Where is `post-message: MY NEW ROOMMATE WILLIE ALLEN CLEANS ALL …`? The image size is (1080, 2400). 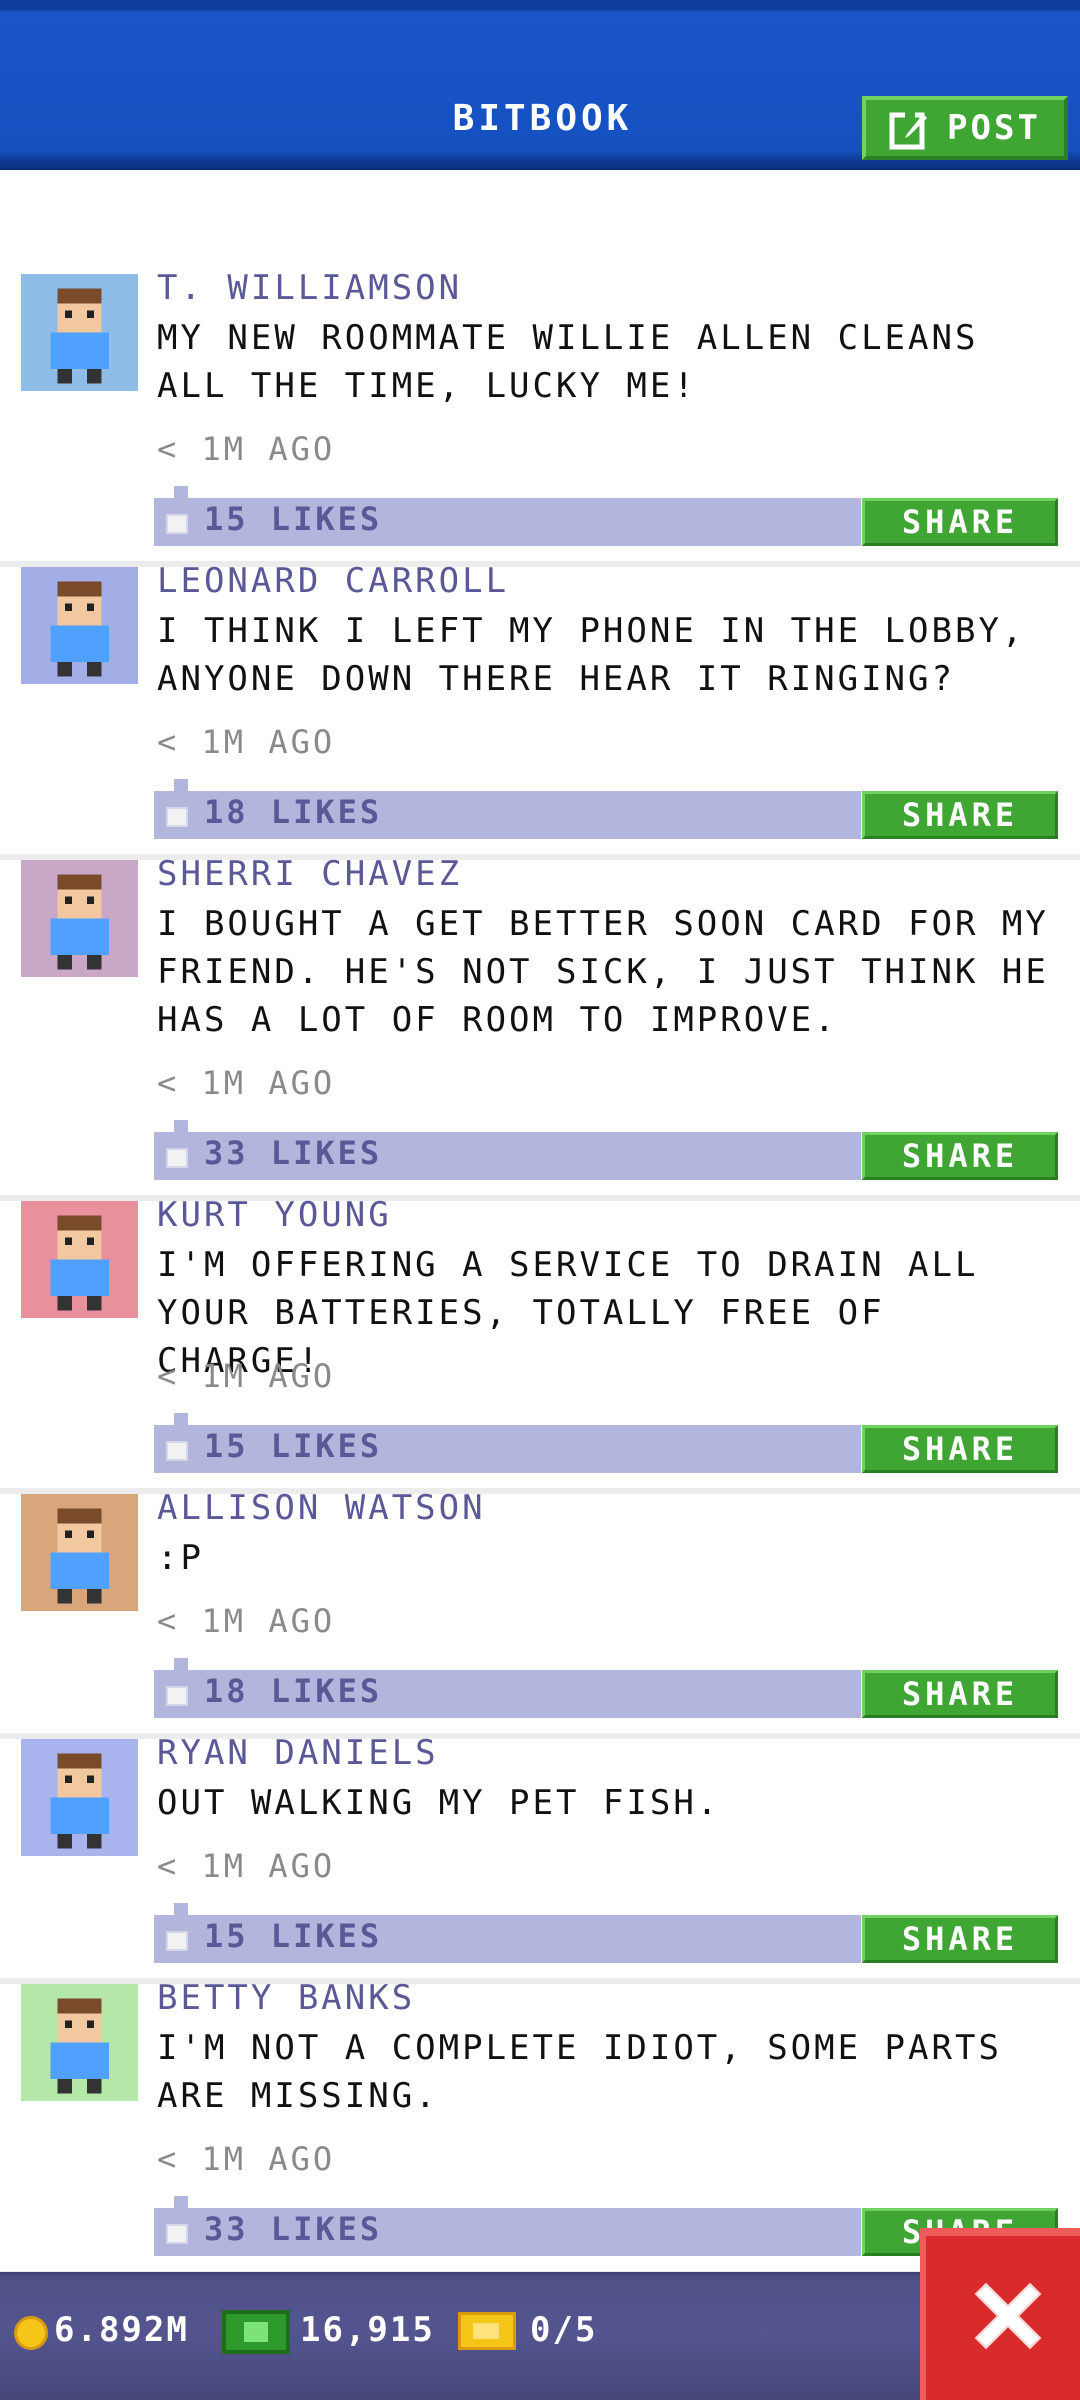
post-message: MY NEW ROOMMATE WILLIE ALLEN CLEANS ALL … is located at coordinates (568, 362).